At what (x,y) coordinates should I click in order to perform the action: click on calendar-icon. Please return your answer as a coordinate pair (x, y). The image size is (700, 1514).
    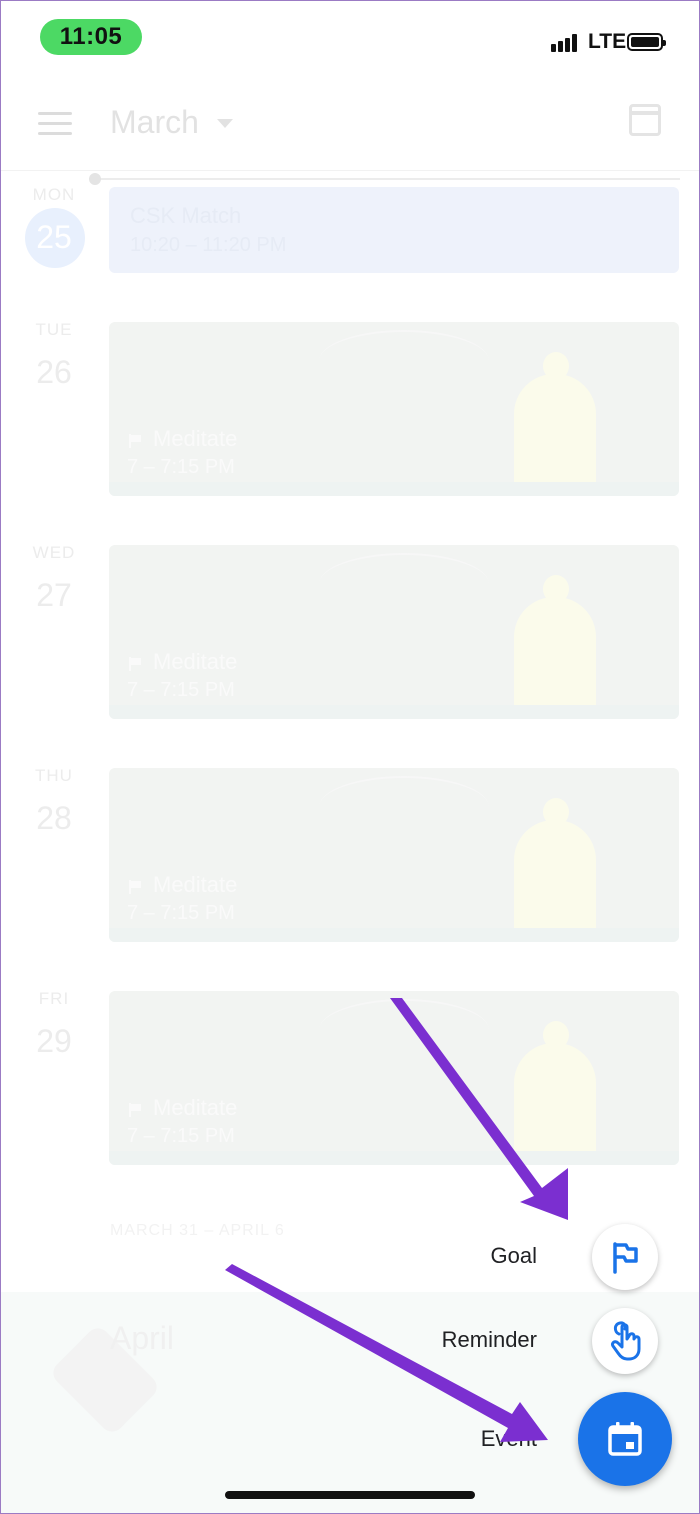
    Looking at the image, I should click on (645, 120).